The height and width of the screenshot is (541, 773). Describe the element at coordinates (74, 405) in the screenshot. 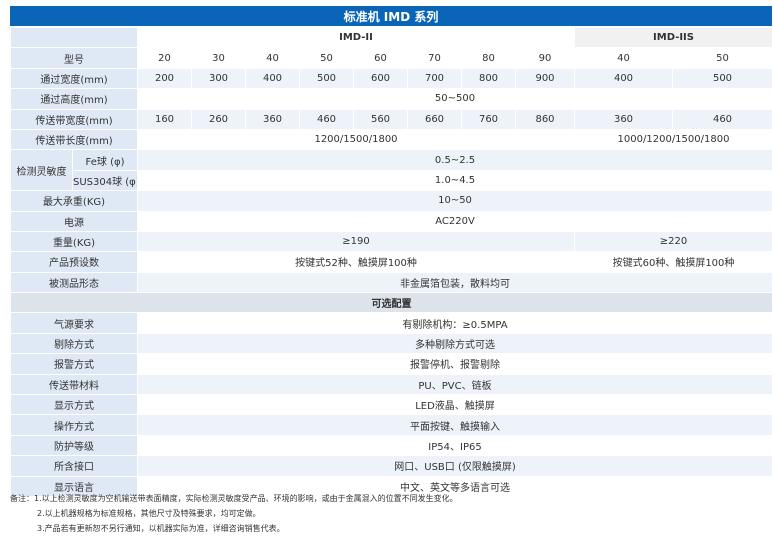

I see `option-label: 显示方式` at that location.